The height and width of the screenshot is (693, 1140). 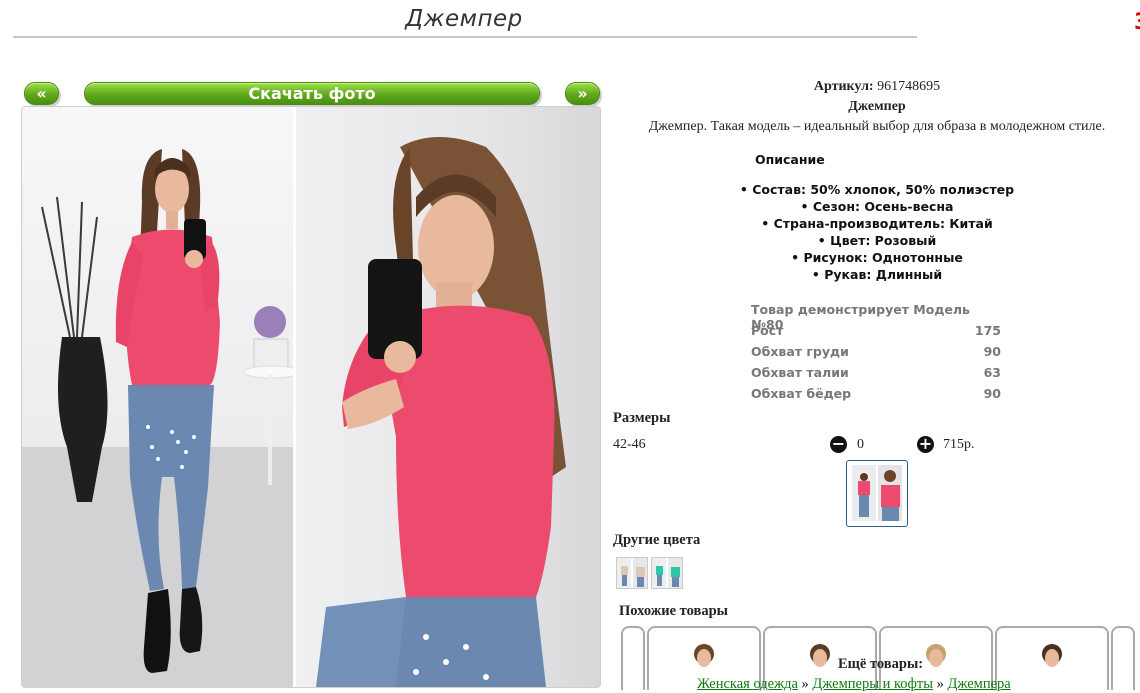 What do you see at coordinates (877, 206) in the screenshot?
I see `attribute-season: • Сезон: Осень-весна` at bounding box center [877, 206].